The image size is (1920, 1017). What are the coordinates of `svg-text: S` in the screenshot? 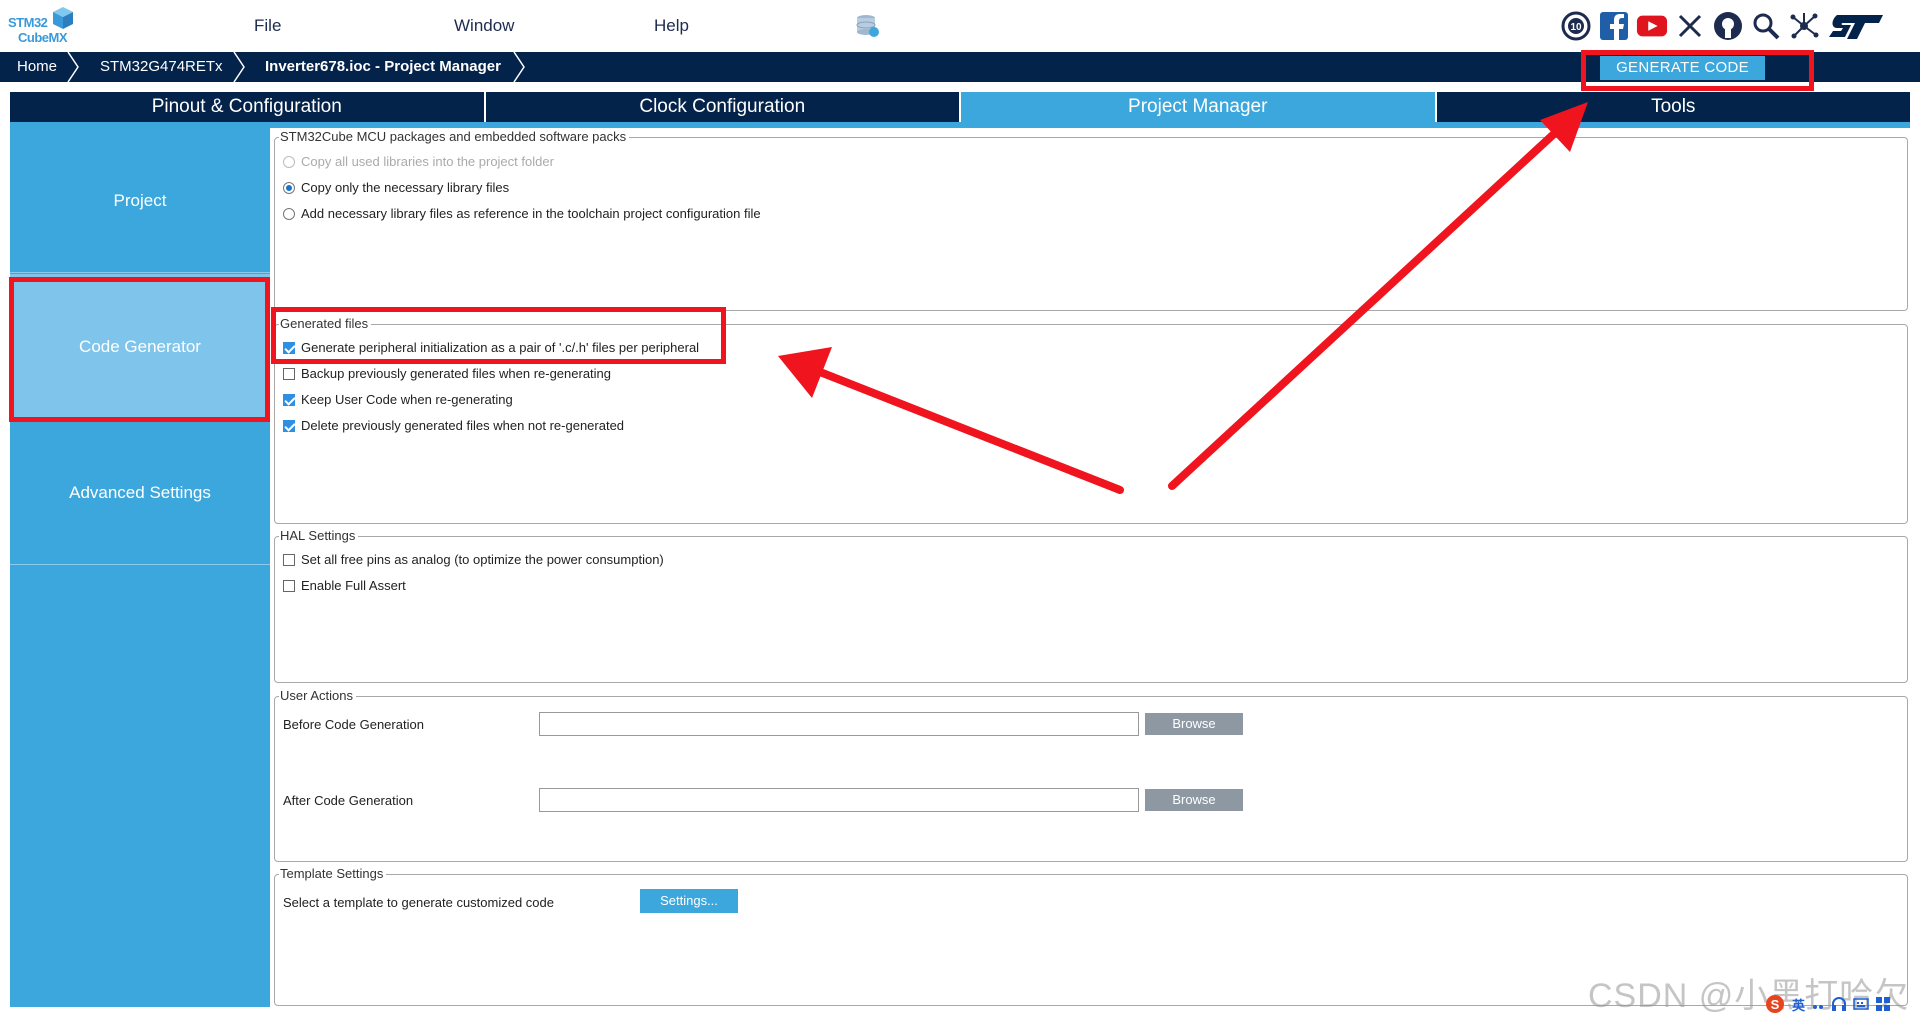 It's located at (1775, 1004).